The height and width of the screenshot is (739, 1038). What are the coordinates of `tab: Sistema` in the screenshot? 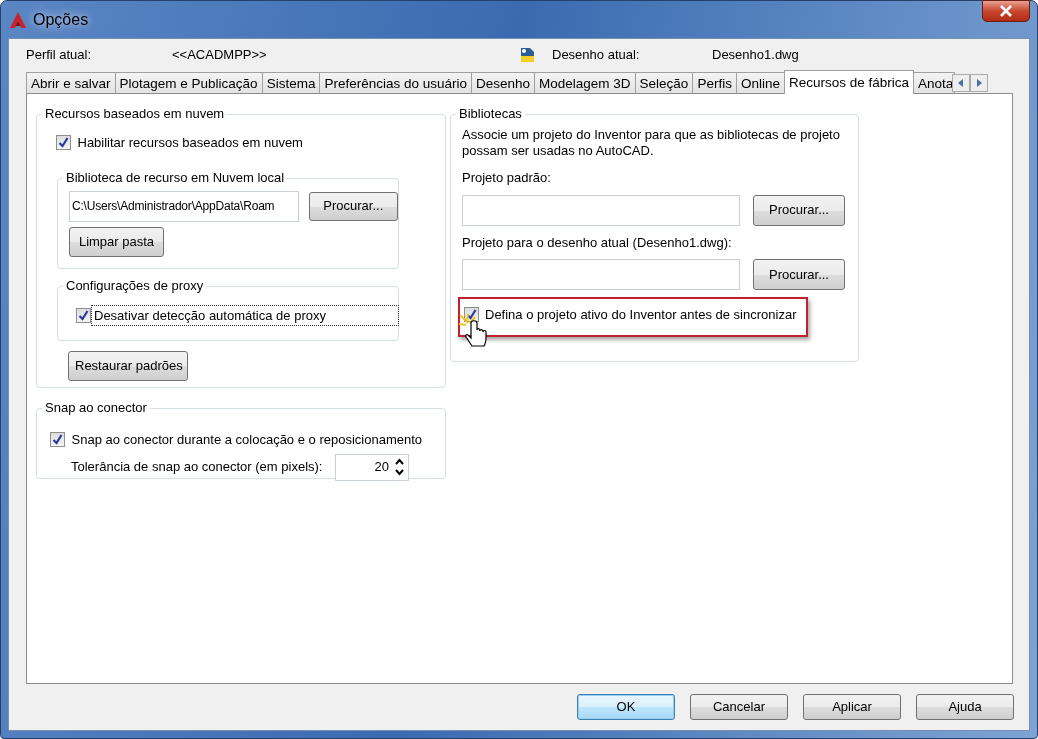 It's located at (291, 82).